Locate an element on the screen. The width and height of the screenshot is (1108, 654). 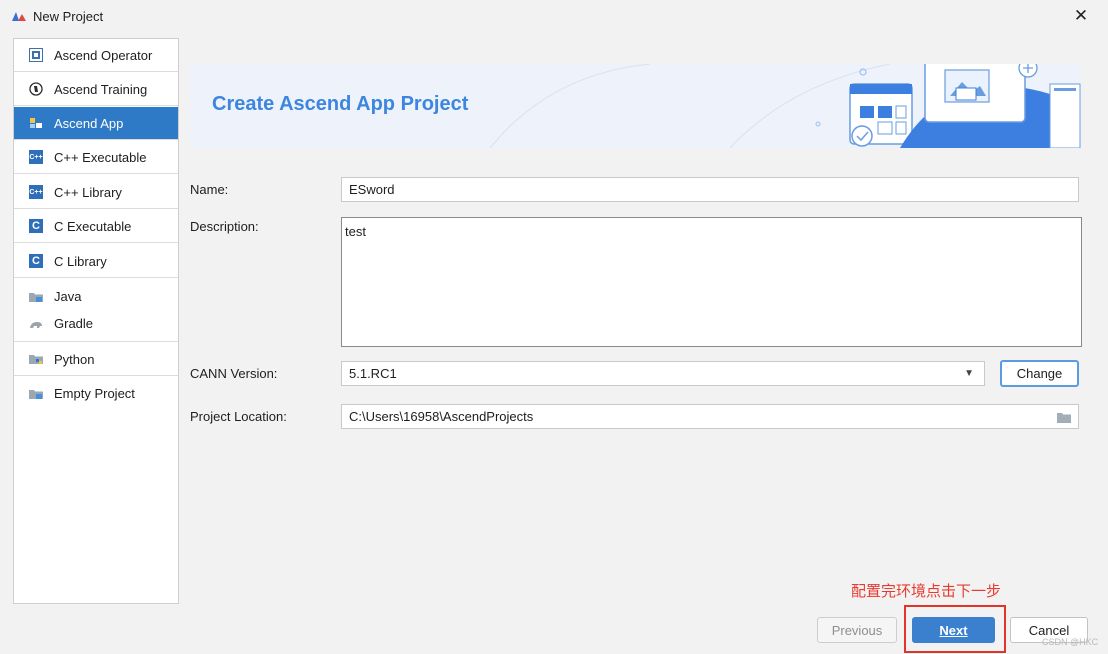
cann-version-value: 5.1.RC1 is located at coordinates (373, 373).